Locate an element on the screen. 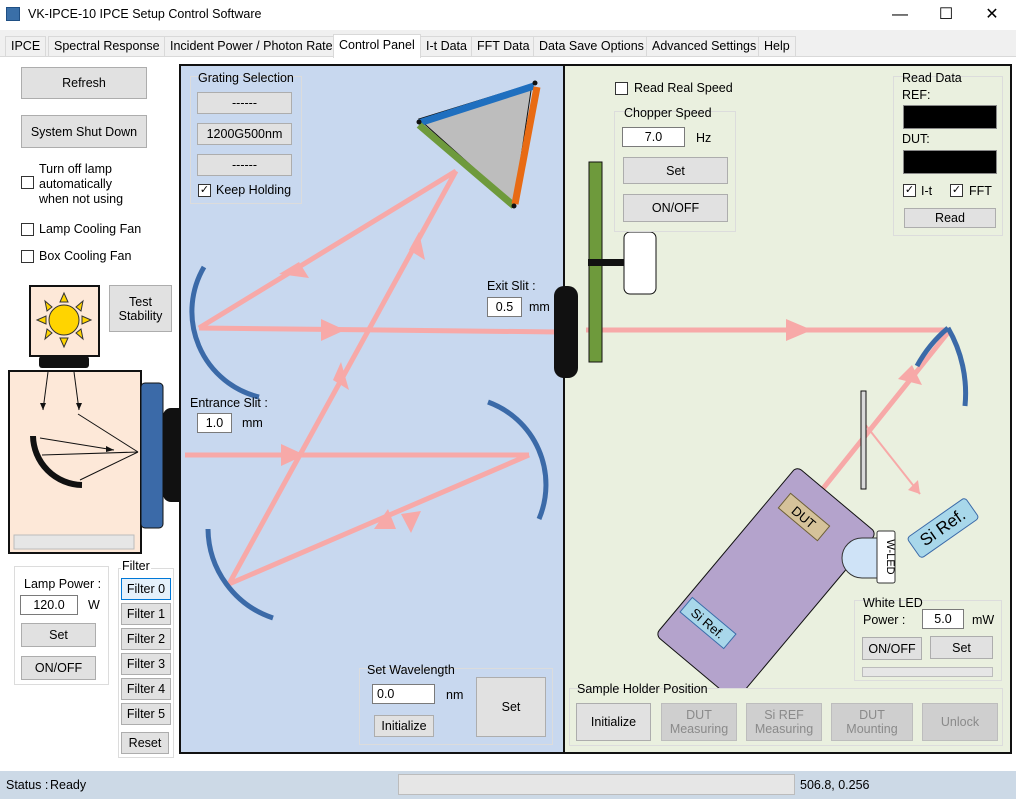  lamp-progress is located at coordinates (74, 542).